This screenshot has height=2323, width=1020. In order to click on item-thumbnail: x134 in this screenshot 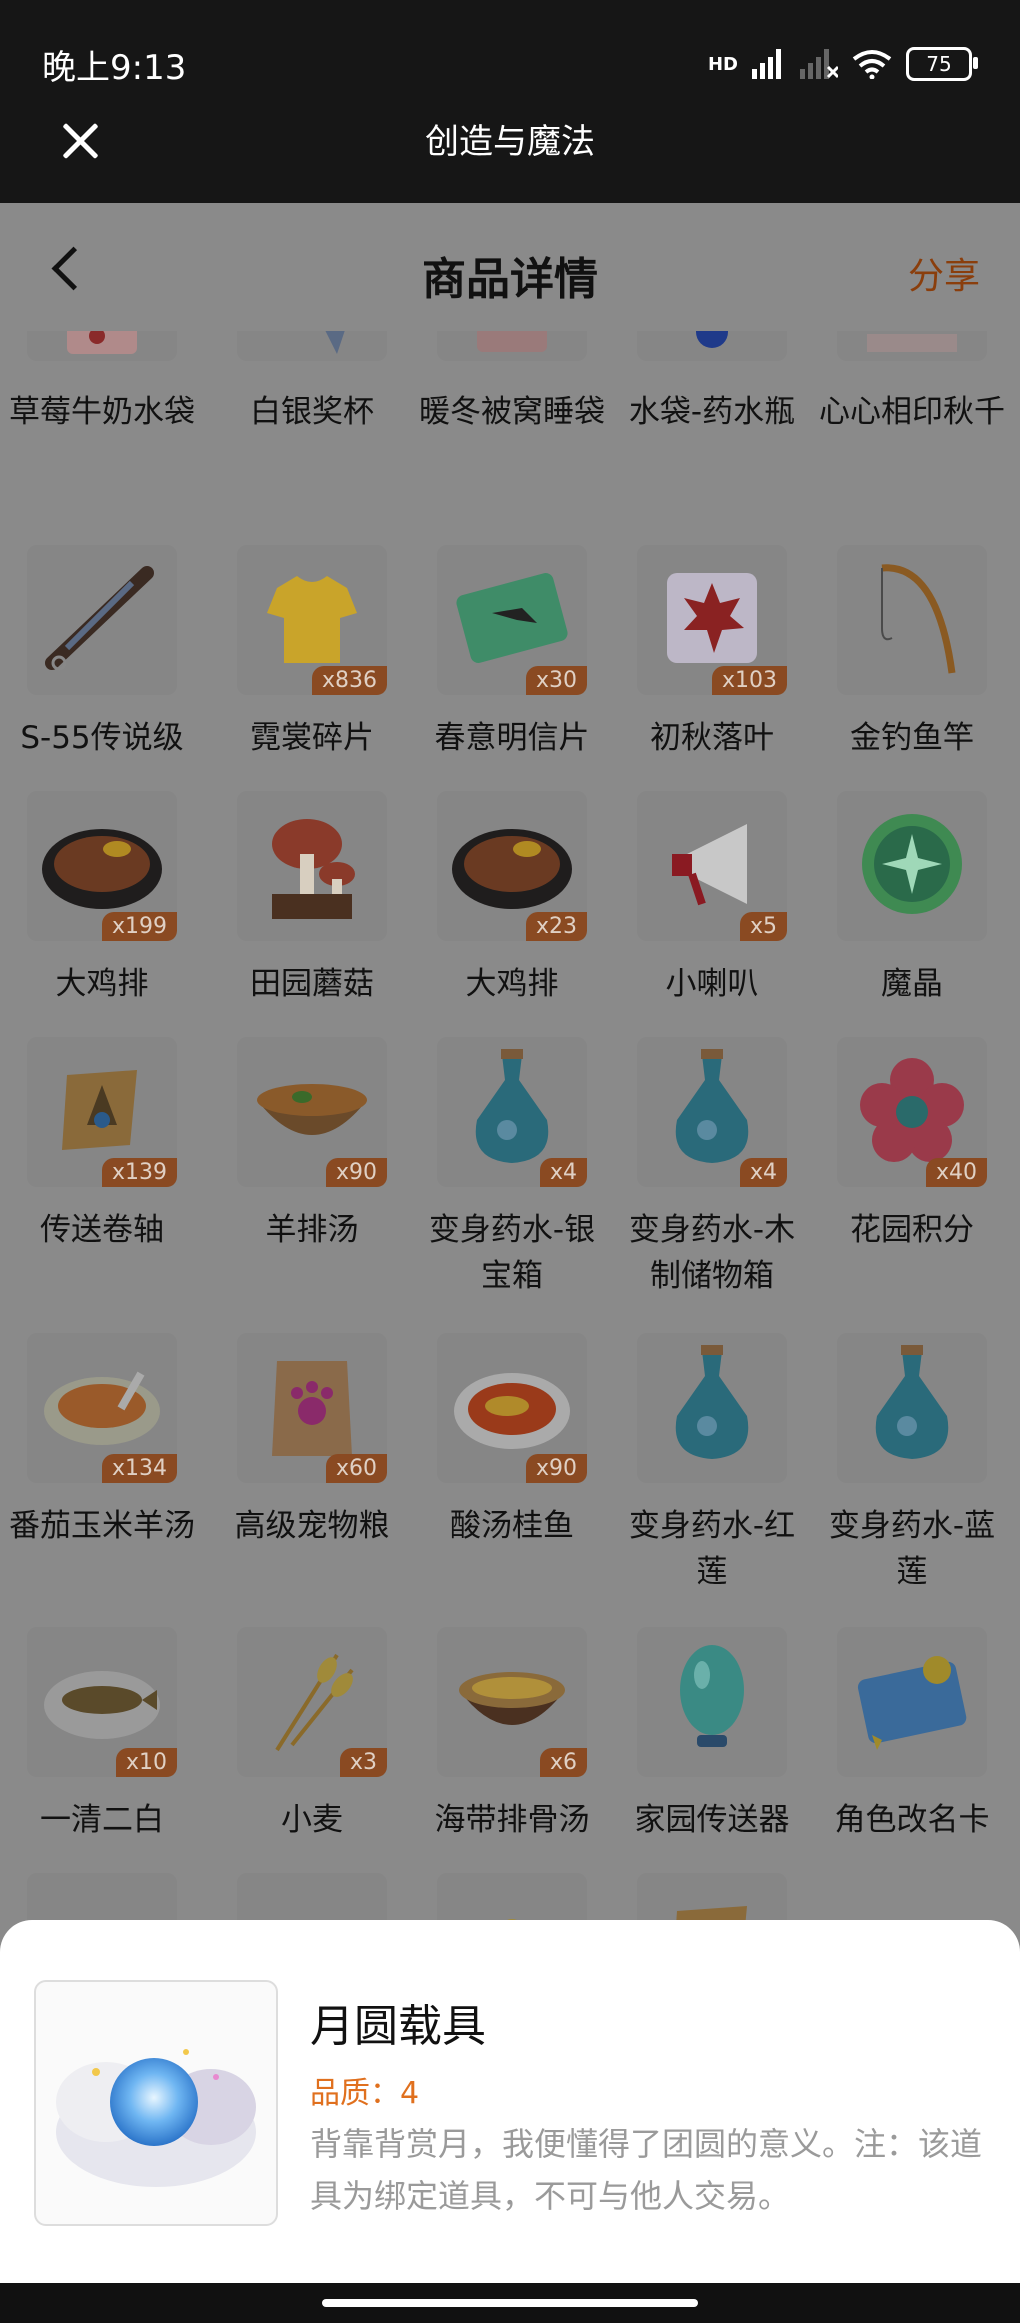, I will do `click(102, 1408)`.